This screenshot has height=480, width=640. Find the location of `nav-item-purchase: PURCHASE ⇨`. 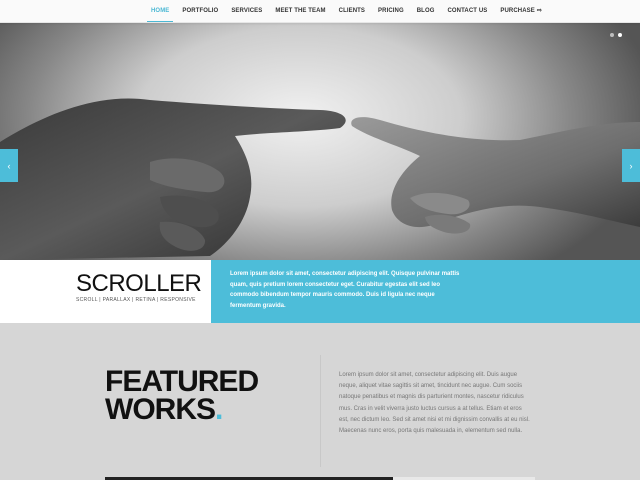

nav-item-purchase: PURCHASE ⇨ is located at coordinates (521, 11).